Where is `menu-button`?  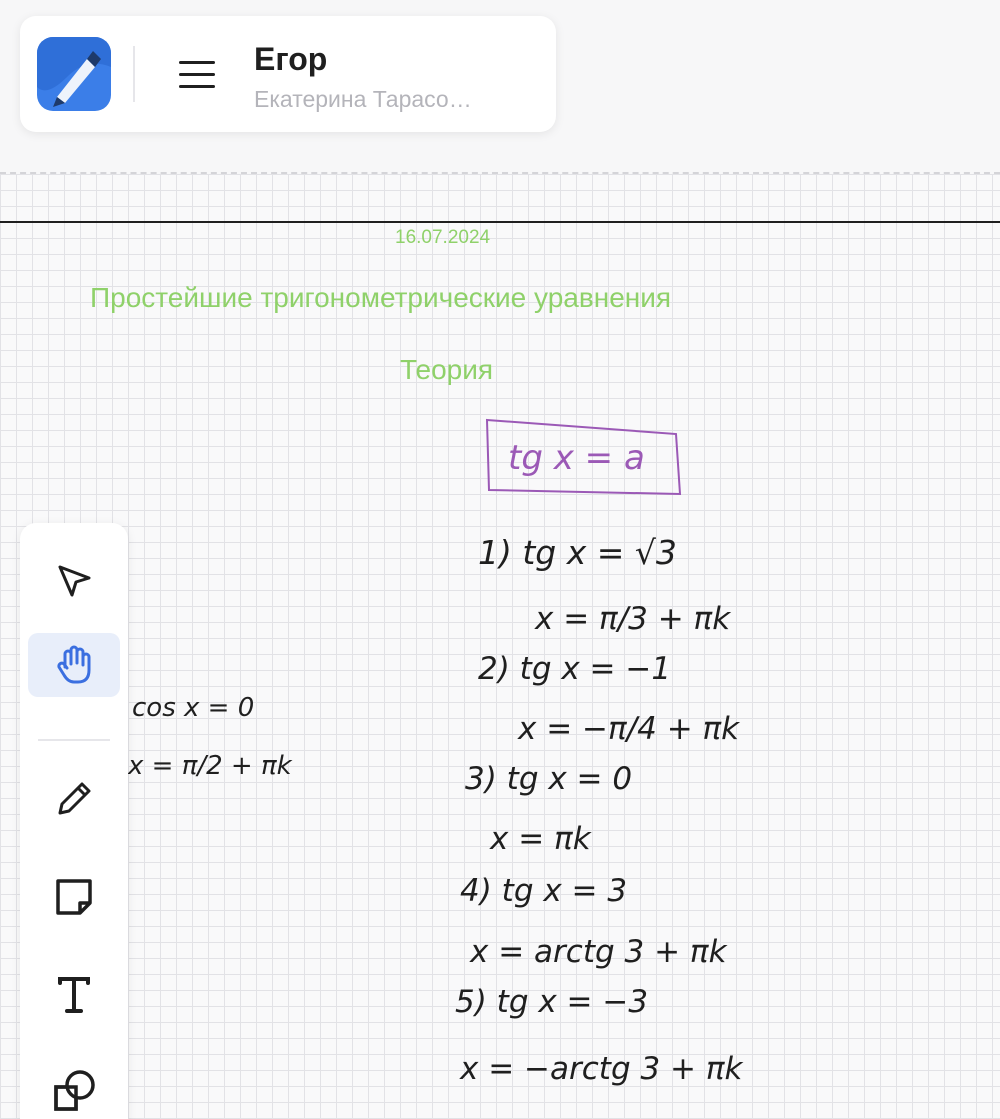 menu-button is located at coordinates (197, 74).